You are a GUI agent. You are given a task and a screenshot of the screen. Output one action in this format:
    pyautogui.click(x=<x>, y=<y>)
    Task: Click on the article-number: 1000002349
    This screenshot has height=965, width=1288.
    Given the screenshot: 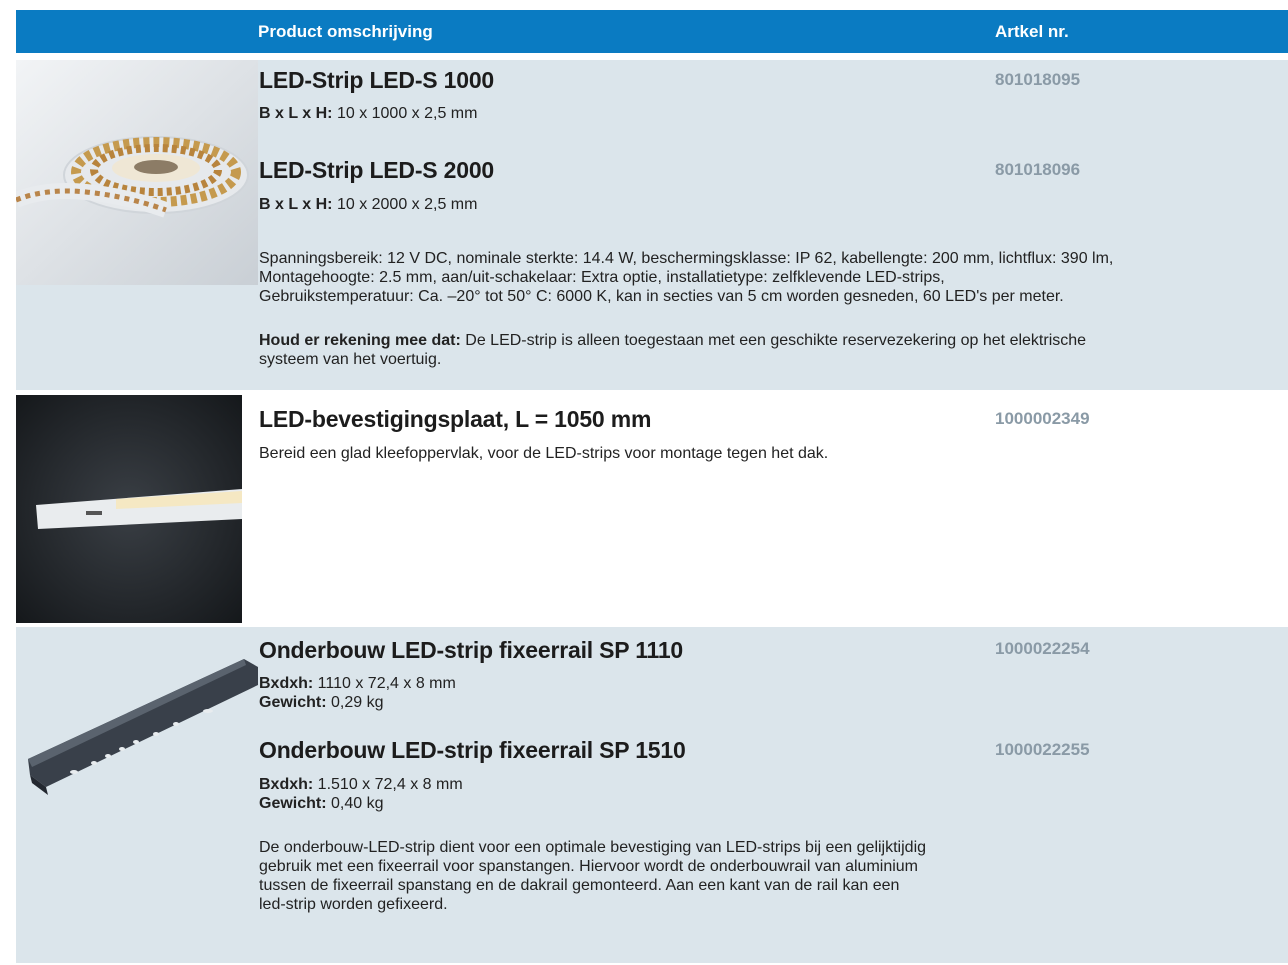 What is the action you would take?
    pyautogui.click(x=1042, y=418)
    